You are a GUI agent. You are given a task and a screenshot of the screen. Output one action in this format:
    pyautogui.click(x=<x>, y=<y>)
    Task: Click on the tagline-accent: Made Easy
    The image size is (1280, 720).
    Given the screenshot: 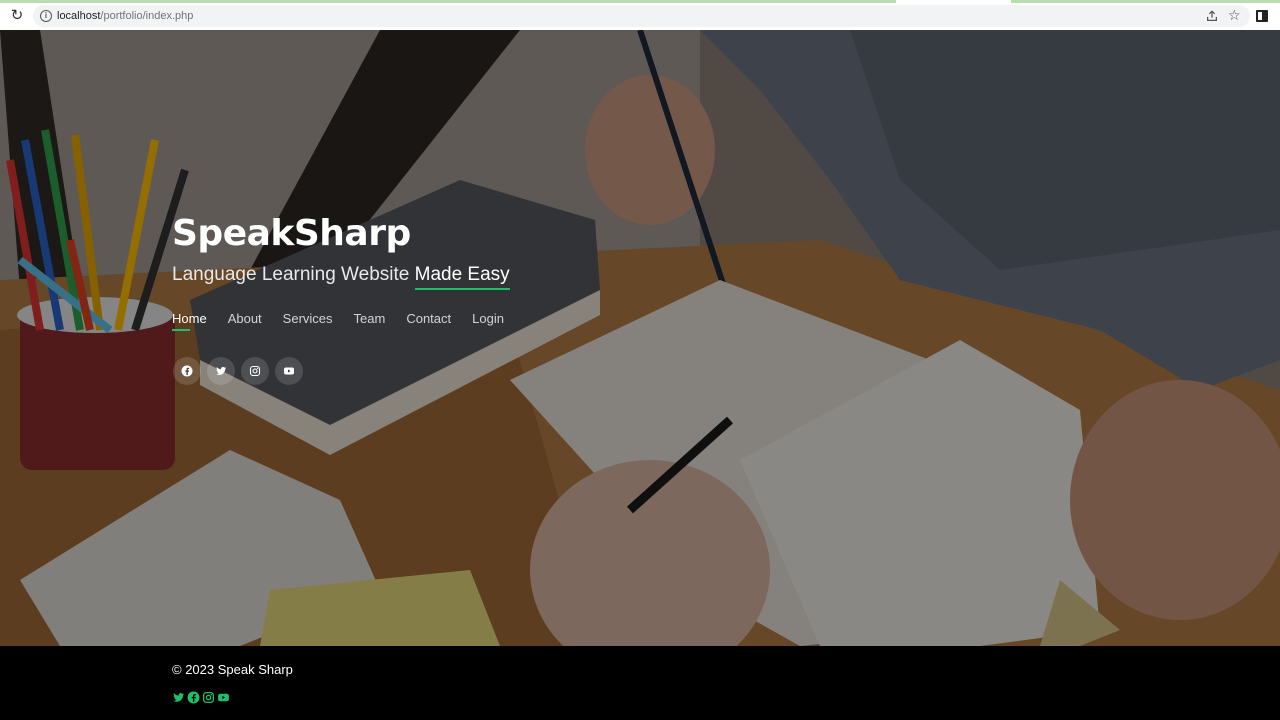 What is the action you would take?
    pyautogui.click(x=462, y=274)
    